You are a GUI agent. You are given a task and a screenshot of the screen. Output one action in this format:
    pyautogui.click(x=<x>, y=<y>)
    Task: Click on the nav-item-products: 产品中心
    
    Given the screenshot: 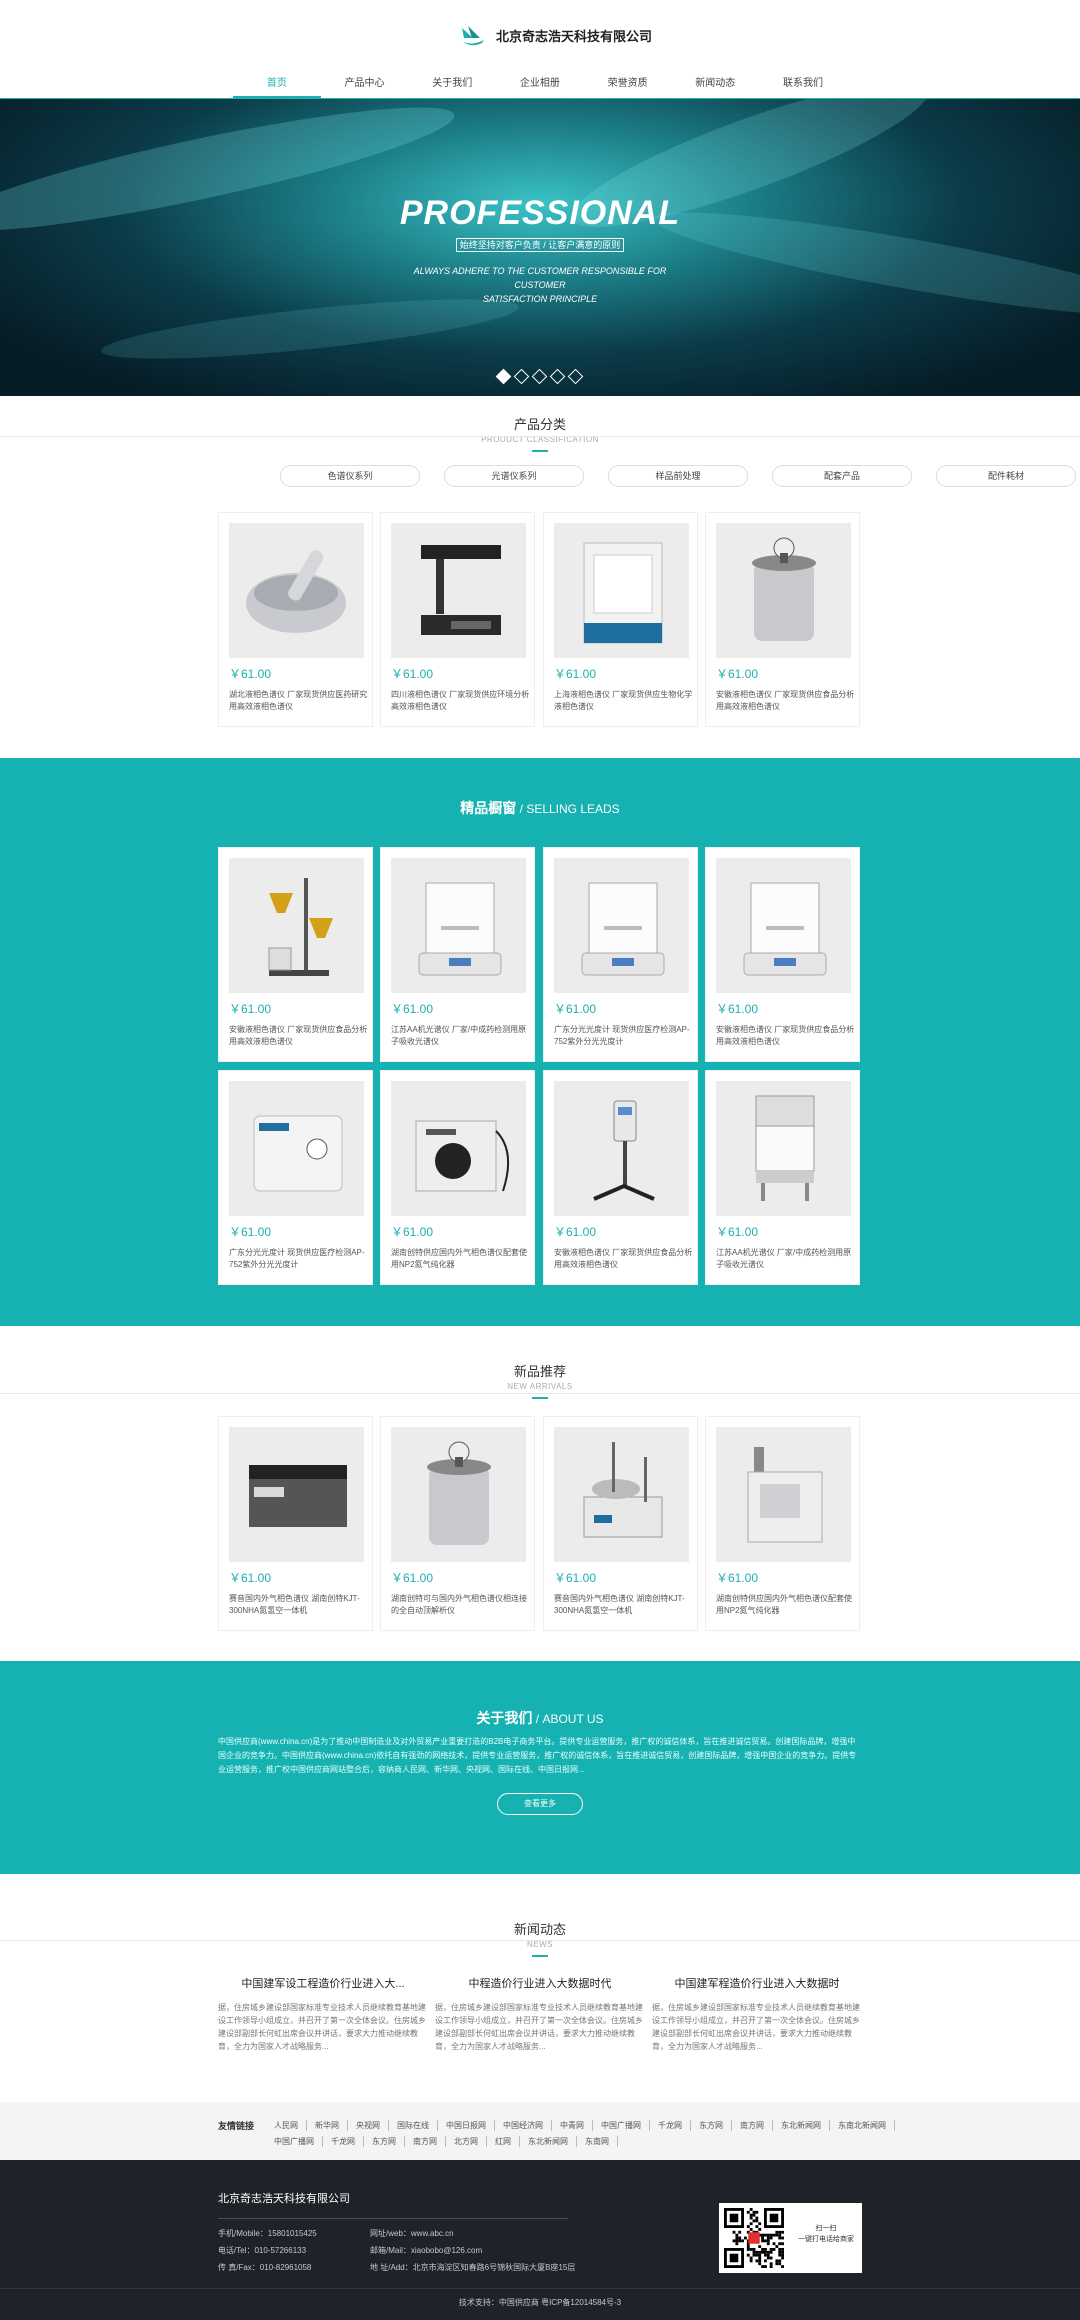 What is the action you would take?
    pyautogui.click(x=365, y=86)
    